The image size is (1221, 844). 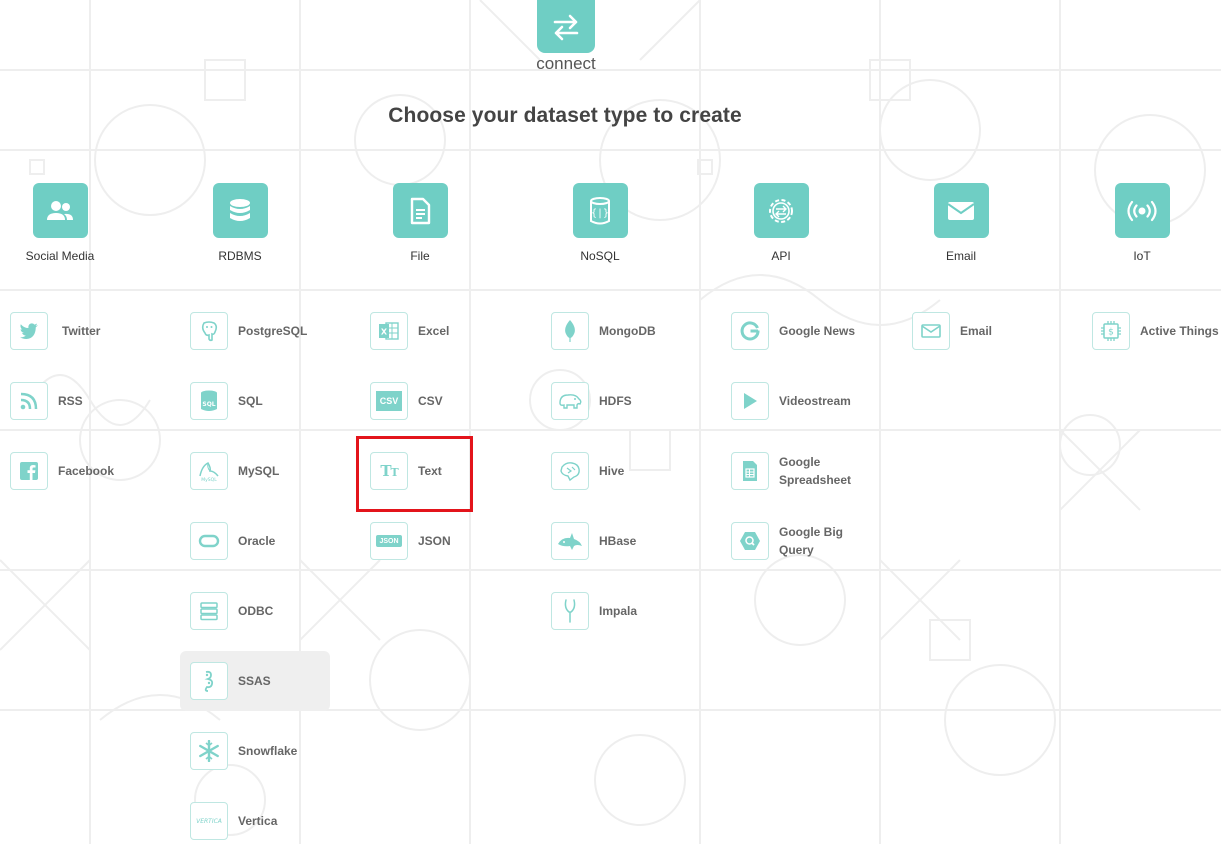 I want to click on hbase-orca-icon, so click(x=570, y=541).